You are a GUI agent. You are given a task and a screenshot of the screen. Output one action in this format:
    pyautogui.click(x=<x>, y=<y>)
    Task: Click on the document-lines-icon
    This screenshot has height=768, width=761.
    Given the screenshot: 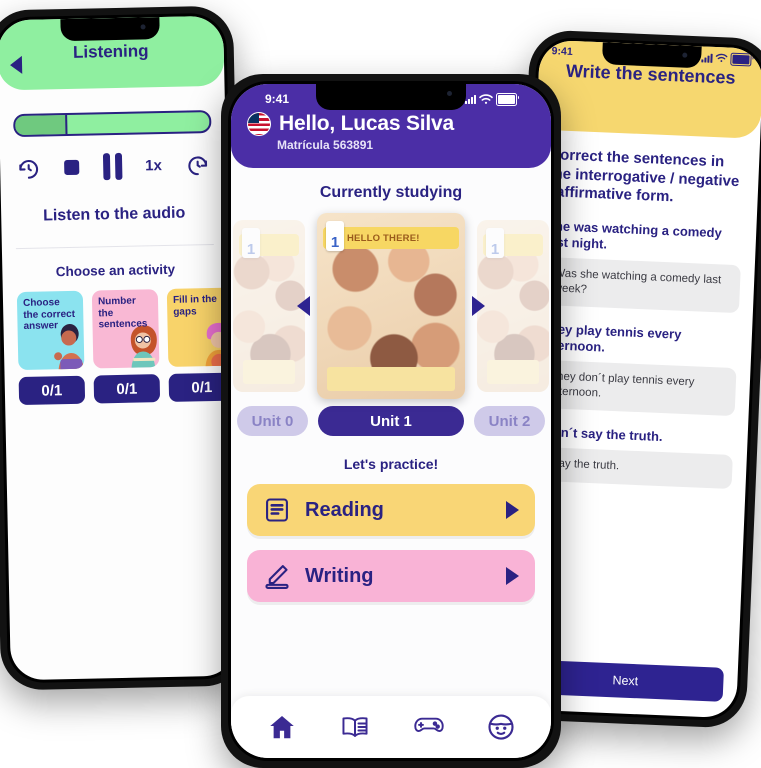 What is the action you would take?
    pyautogui.click(x=277, y=510)
    